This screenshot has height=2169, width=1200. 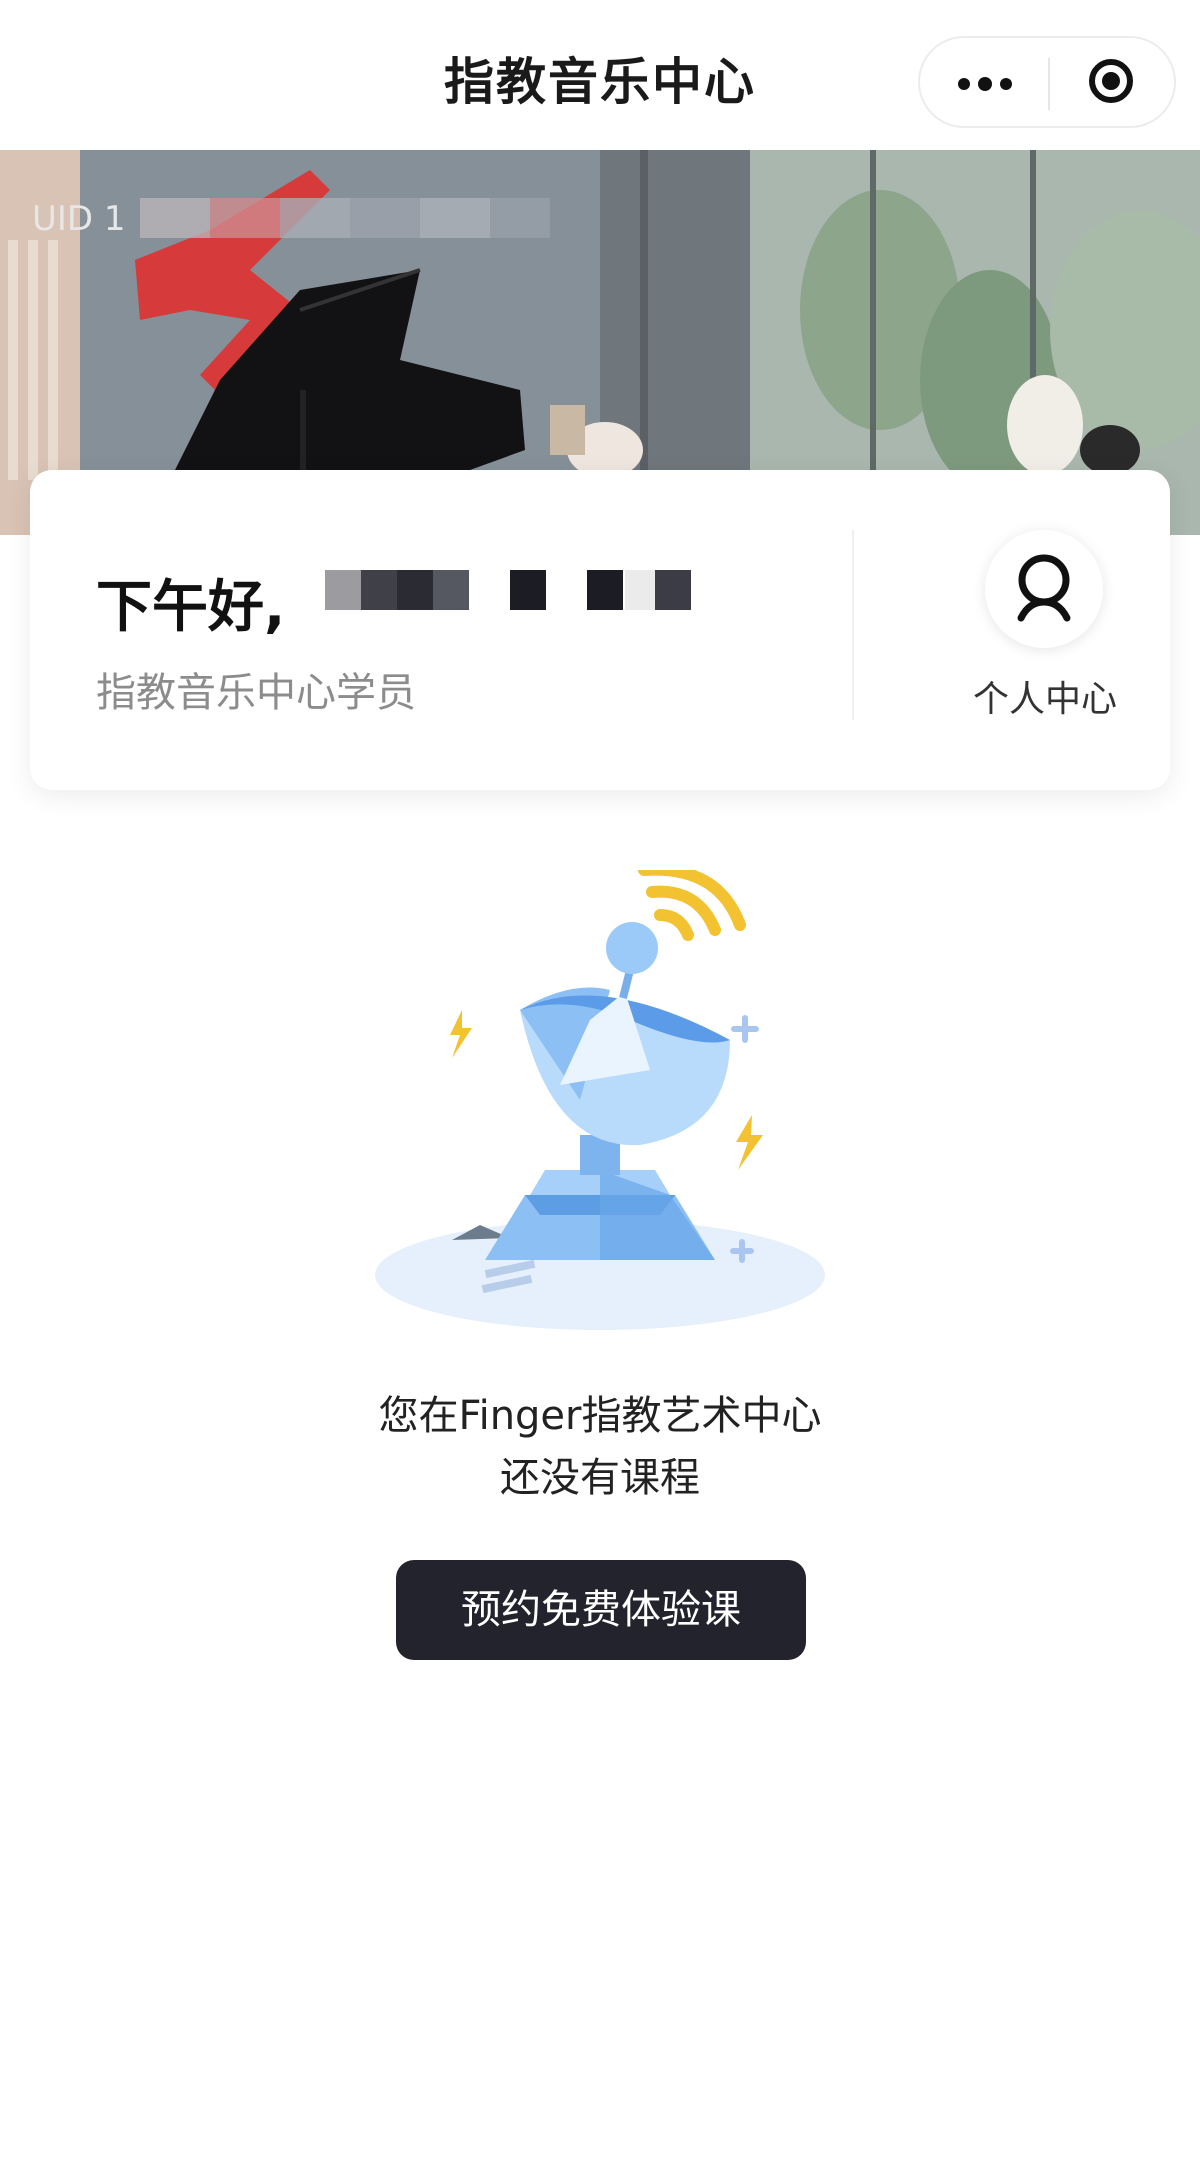 I want to click on book-free-trial-button: 预约免费体验课, so click(x=601, y=1610).